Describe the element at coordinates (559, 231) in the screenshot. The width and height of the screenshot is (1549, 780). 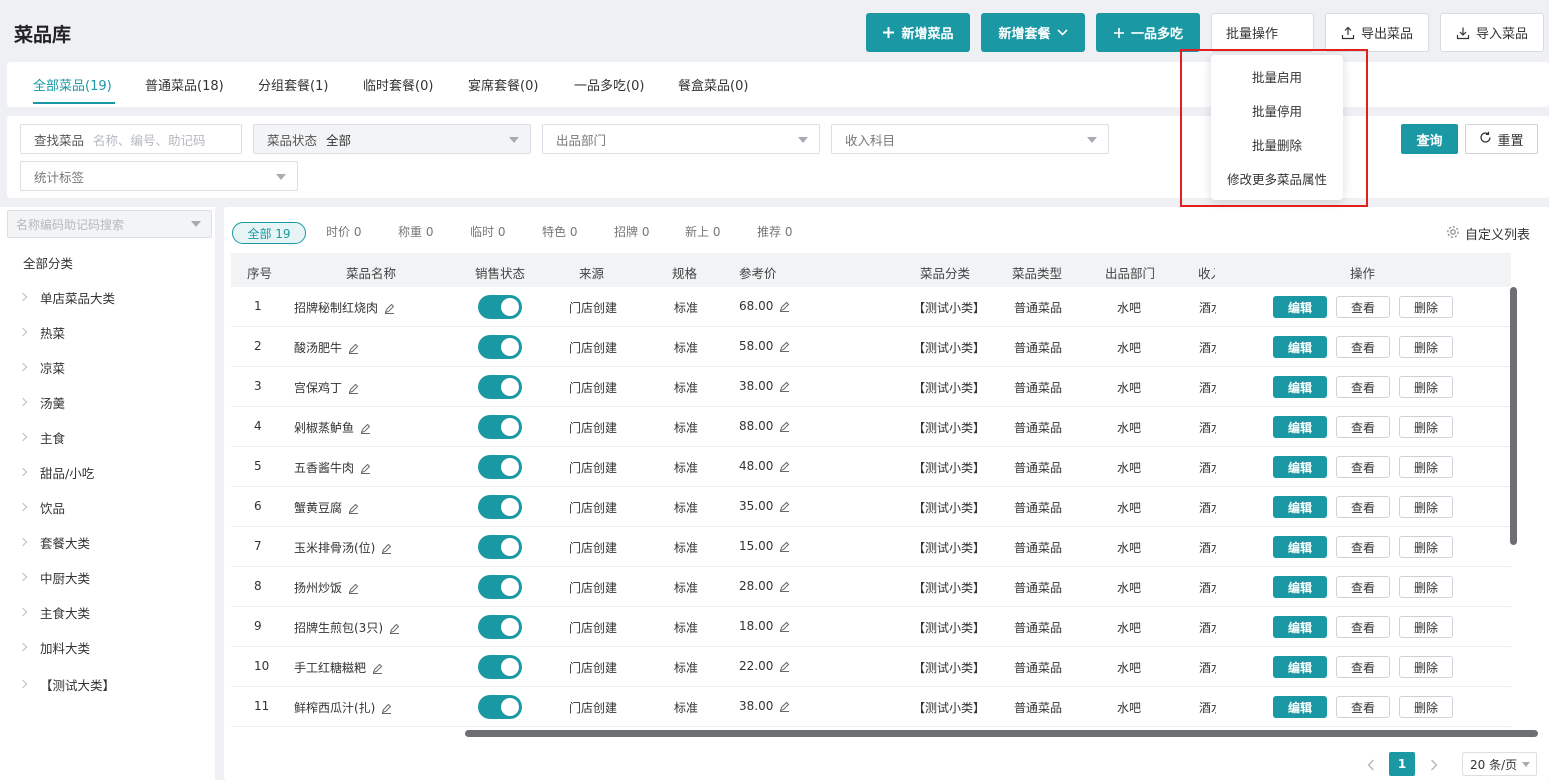
I see `chip-special: 特色 0` at that location.